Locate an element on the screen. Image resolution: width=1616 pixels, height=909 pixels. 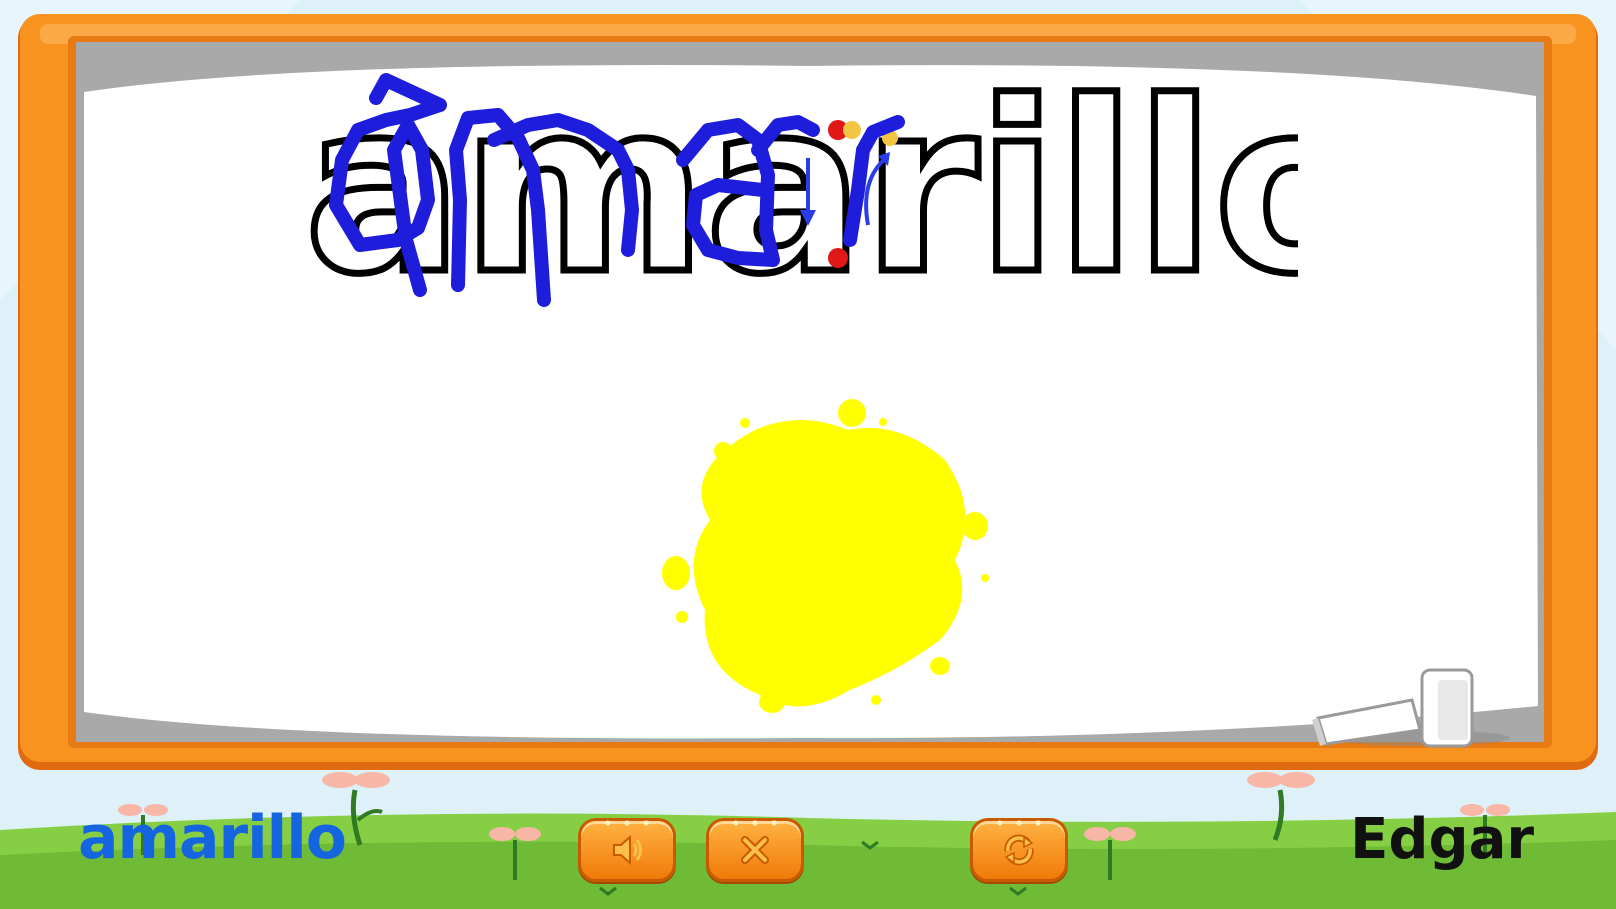
sound-button is located at coordinates (627, 849).